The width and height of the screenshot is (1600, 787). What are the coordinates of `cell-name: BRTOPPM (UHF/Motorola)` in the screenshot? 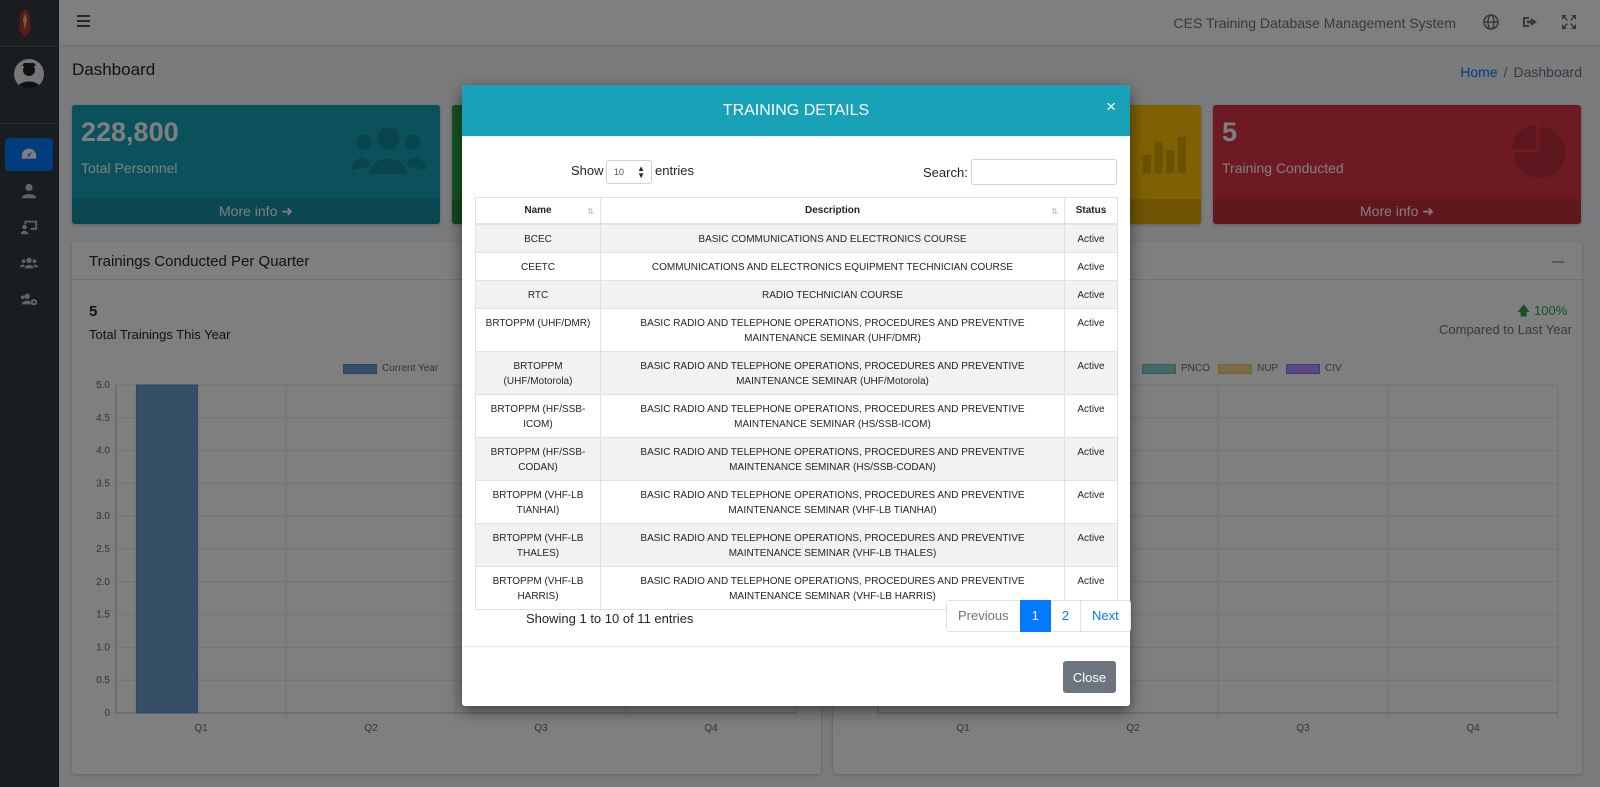 It's located at (538, 372).